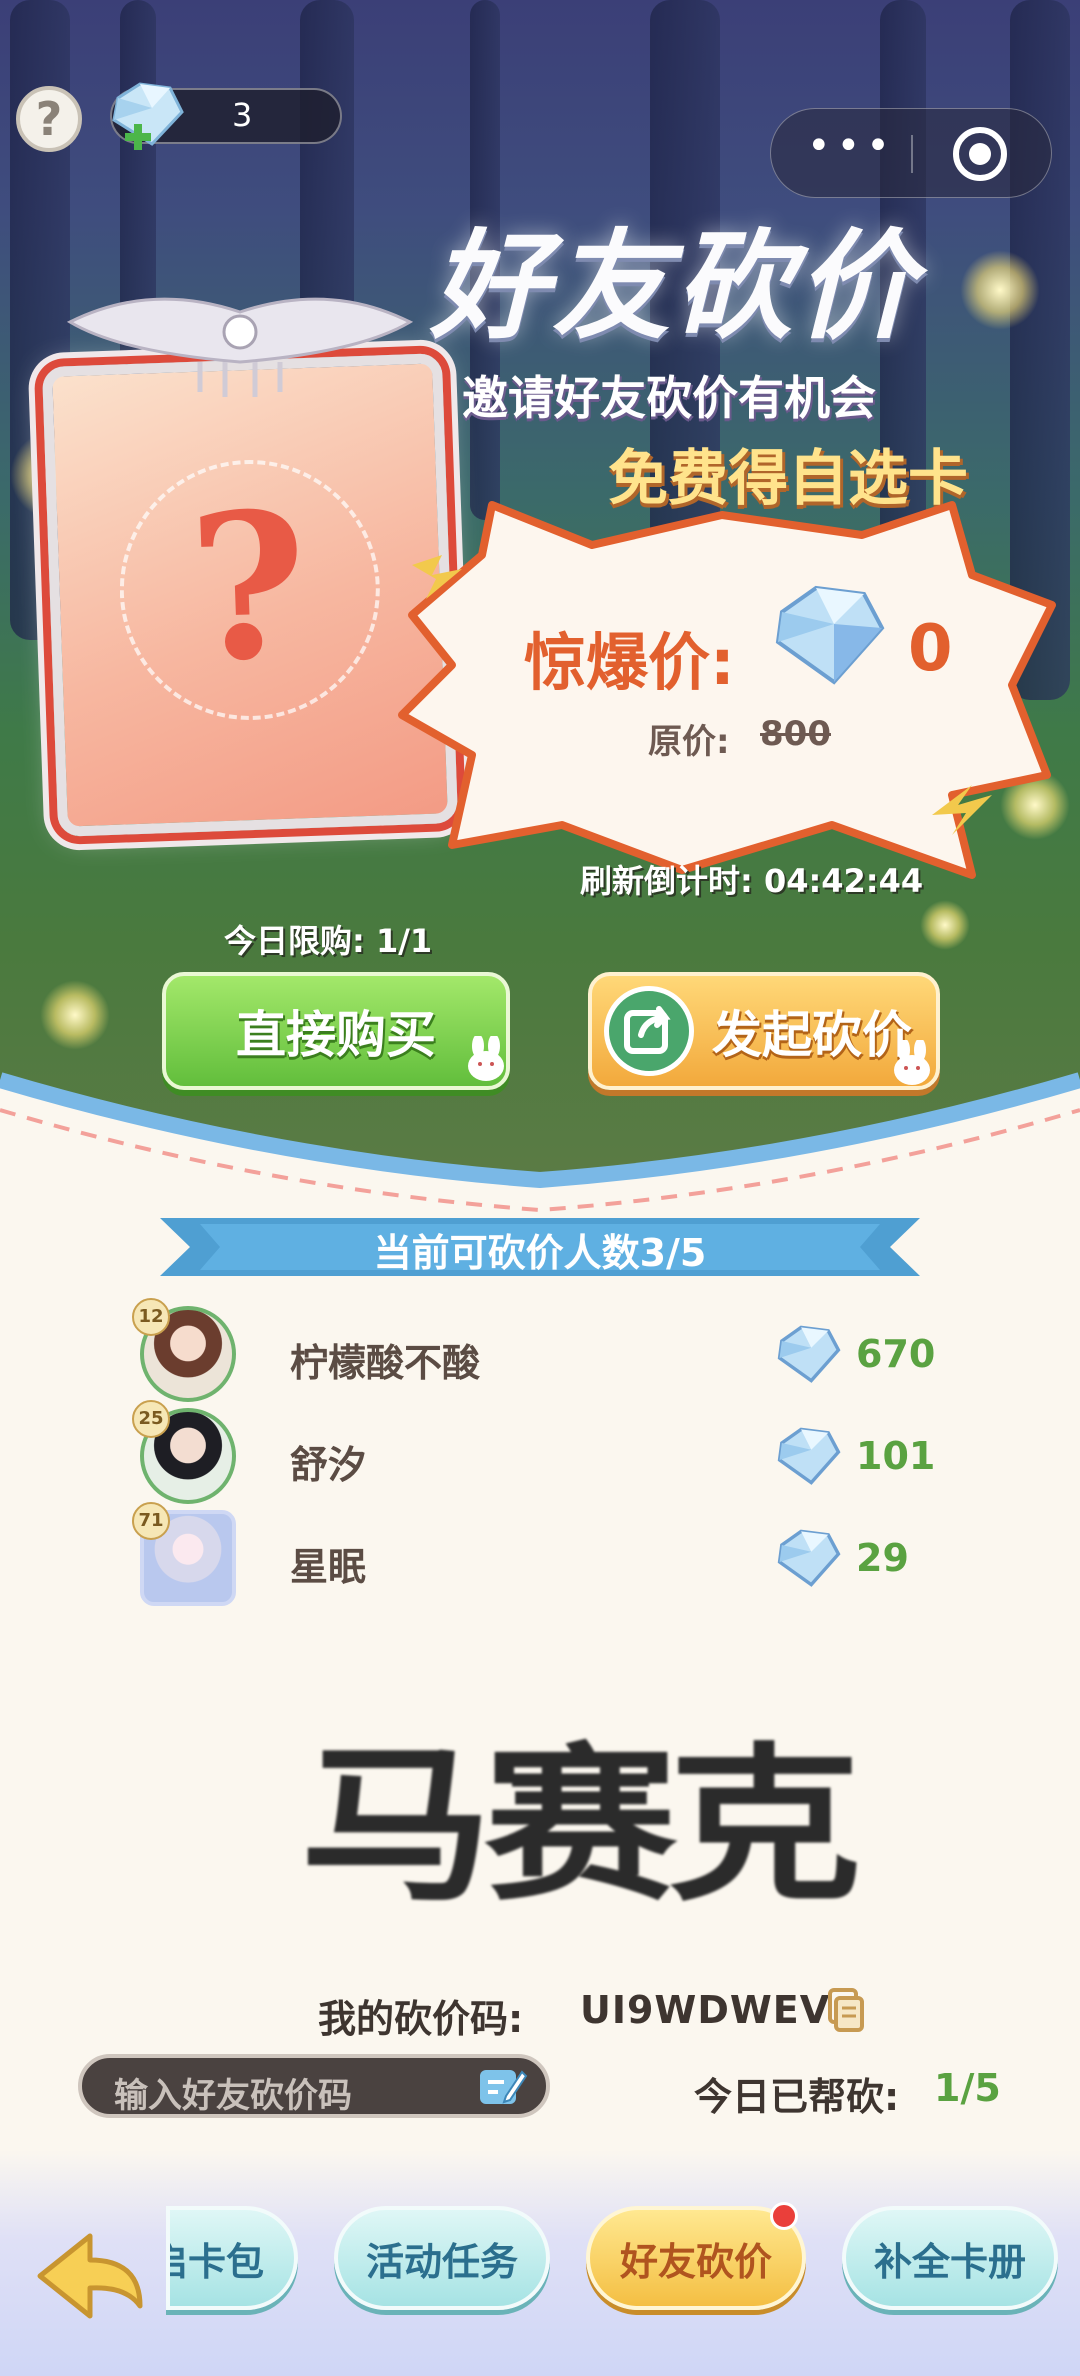  What do you see at coordinates (896, 1354) in the screenshot?
I see `helper-amount: 670` at bounding box center [896, 1354].